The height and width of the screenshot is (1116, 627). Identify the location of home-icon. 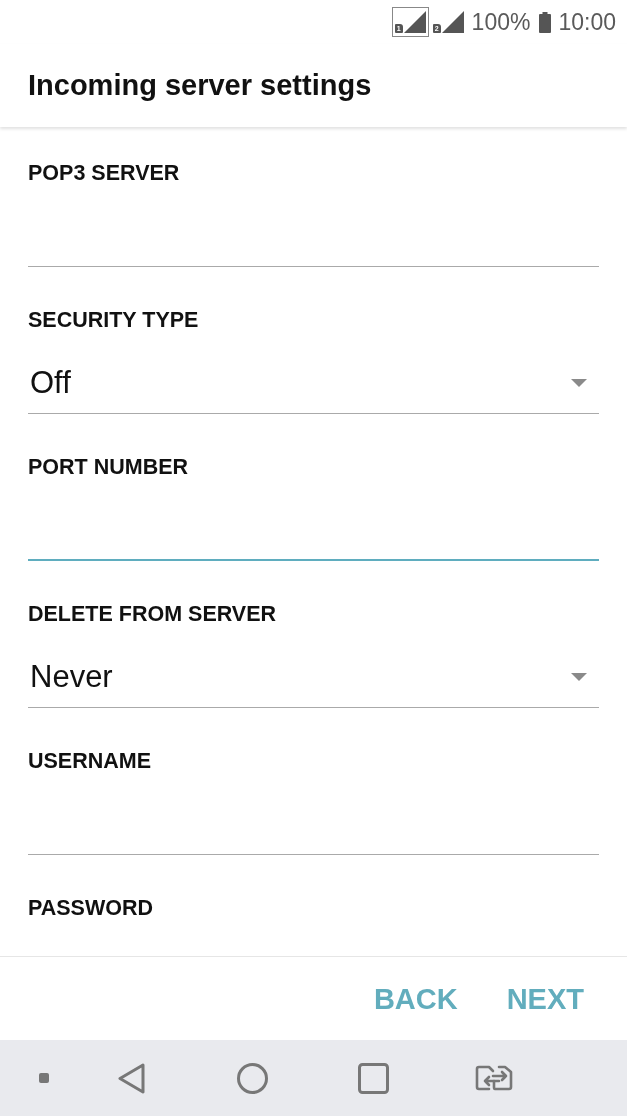
(252, 1078).